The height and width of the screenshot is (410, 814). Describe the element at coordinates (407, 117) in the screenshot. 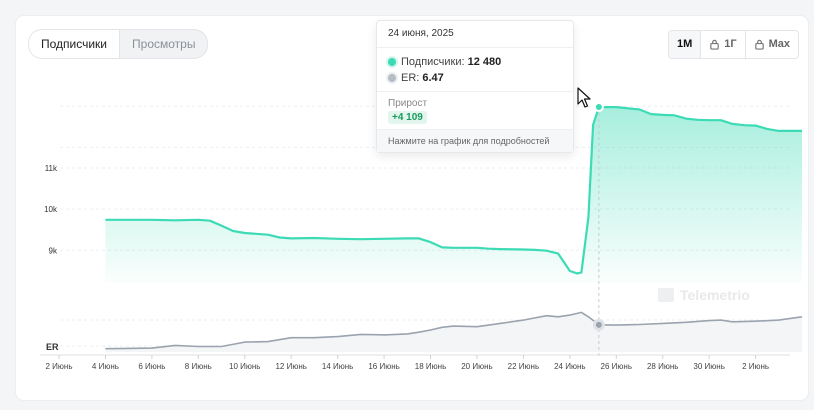

I see `tooltip-growth-badge: +4 109` at that location.